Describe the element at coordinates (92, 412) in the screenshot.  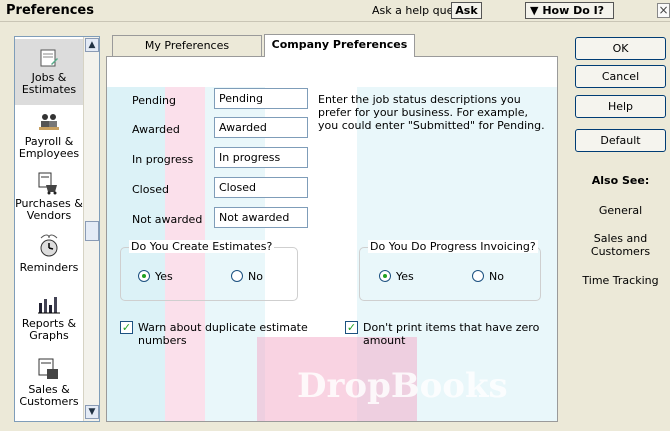
I see `scroll-down-icon: ▼` at that location.